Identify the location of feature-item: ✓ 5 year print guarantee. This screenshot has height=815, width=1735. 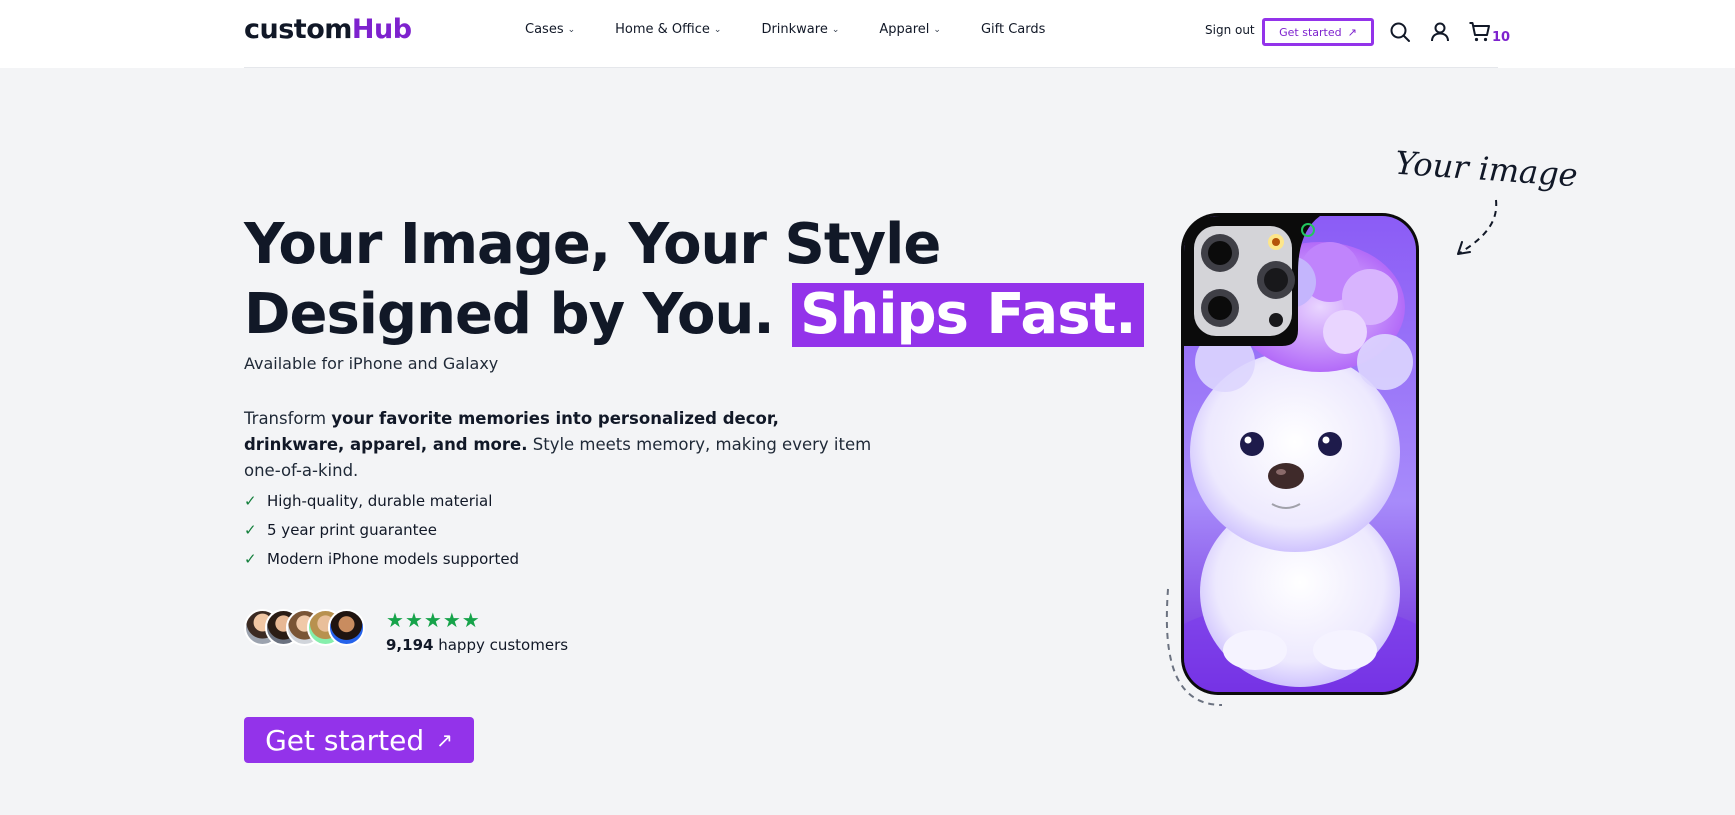
(381, 529).